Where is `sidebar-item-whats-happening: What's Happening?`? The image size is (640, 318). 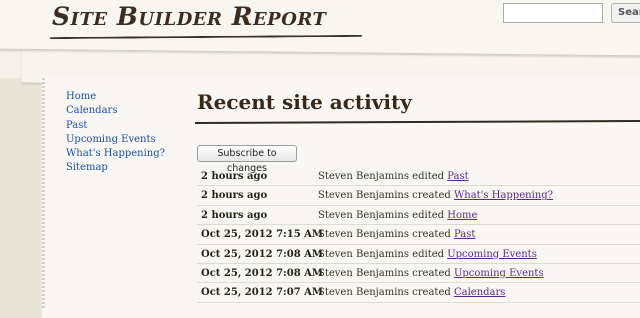
sidebar-item-whats-happening: What's Happening? is located at coordinates (115, 154).